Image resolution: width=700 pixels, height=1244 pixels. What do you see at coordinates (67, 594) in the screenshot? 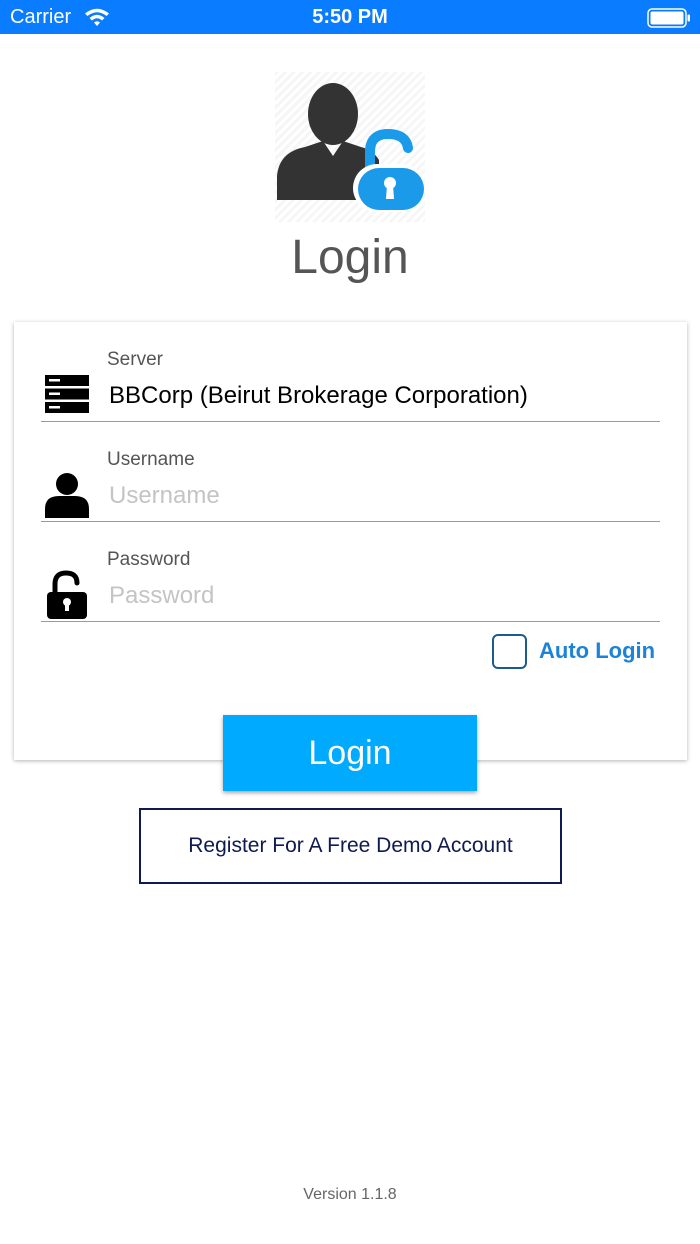
I see `unlock-icon` at bounding box center [67, 594].